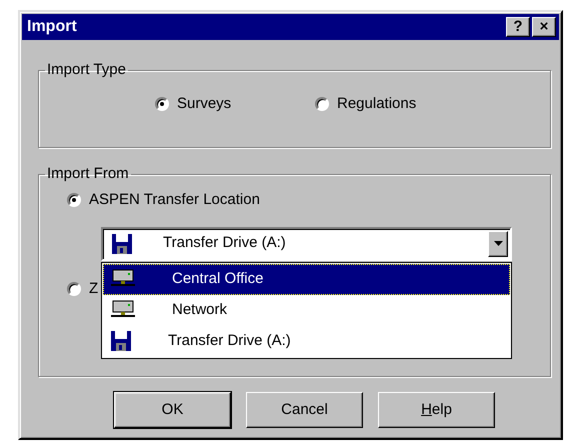 Image resolution: width=571 pixels, height=447 pixels. Describe the element at coordinates (172, 410) in the screenshot. I see `dialog-button: OK` at that location.